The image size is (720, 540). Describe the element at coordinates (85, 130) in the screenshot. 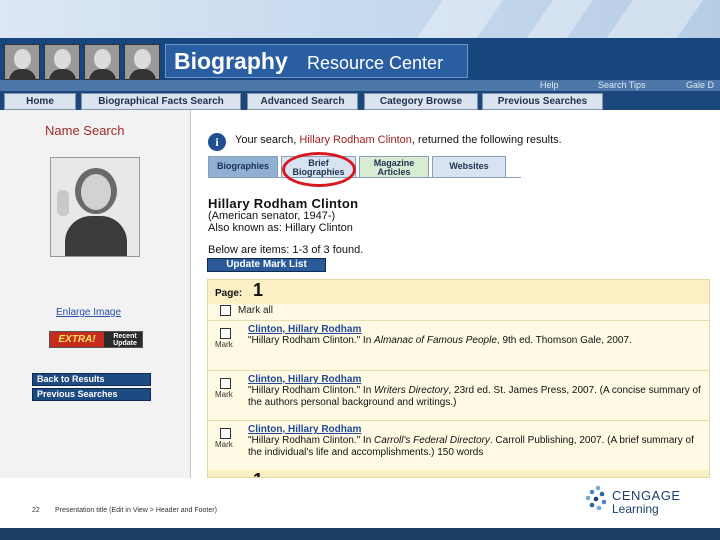

I see `name-search-heading: Name Search` at that location.